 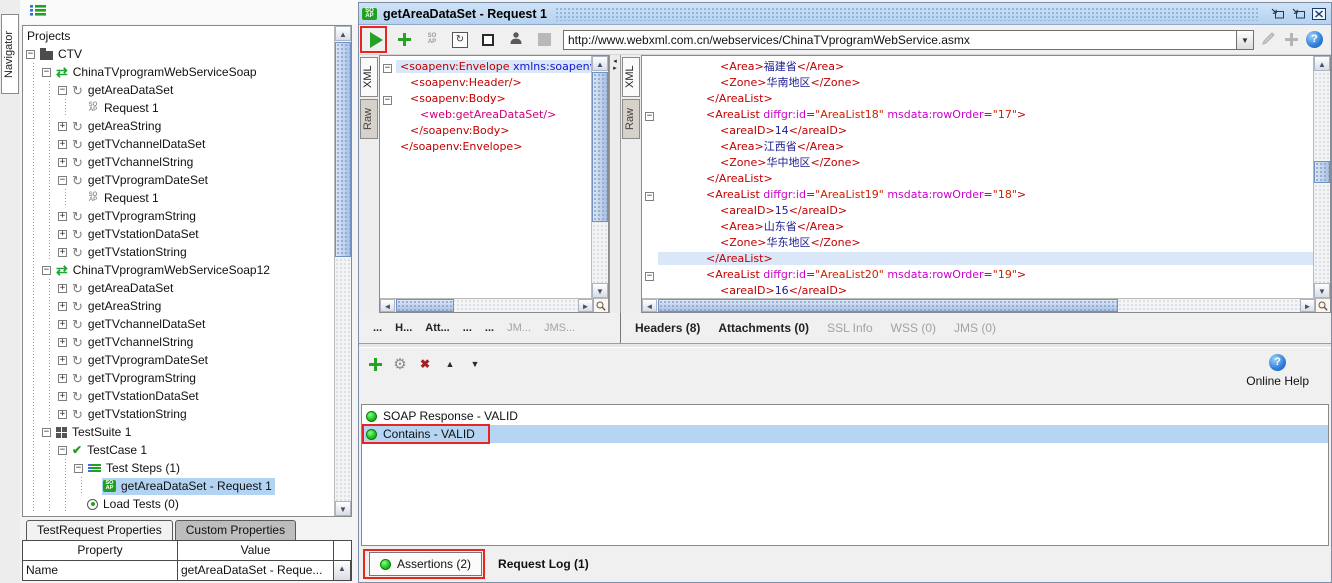 What do you see at coordinates (1278, 362) in the screenshot?
I see `help-icon: ?` at bounding box center [1278, 362].